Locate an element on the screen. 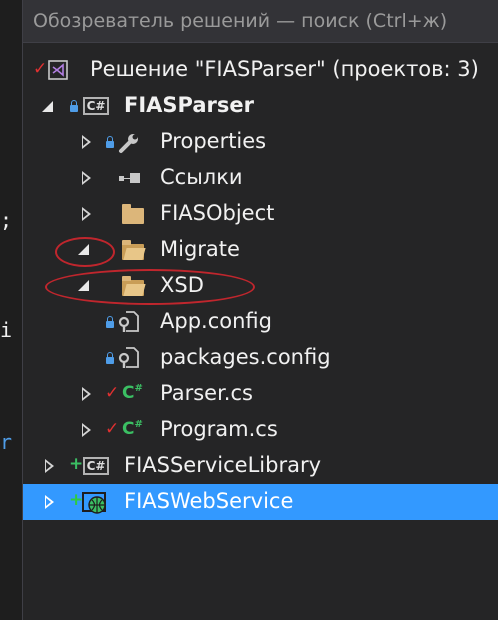  gutter-char: r is located at coordinates (6, 442).